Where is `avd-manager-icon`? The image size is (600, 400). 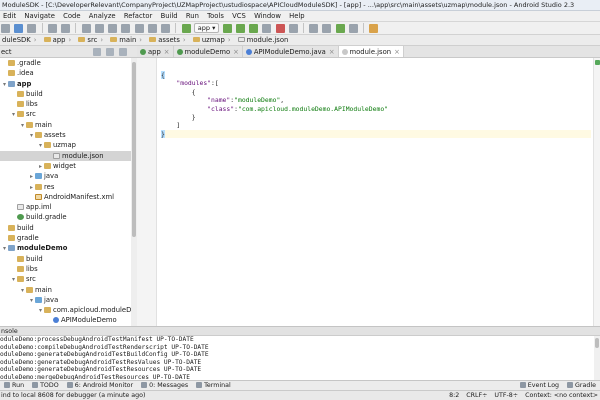 avd-manager-icon is located at coordinates (327, 28).